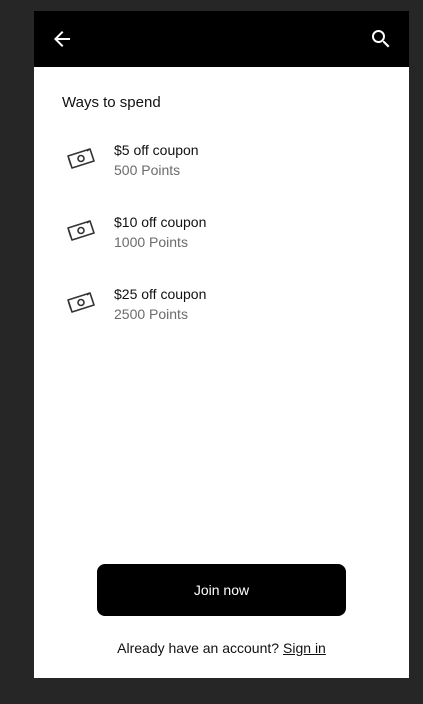 The width and height of the screenshot is (423, 704). I want to click on reward-points: 500 Points, so click(147, 170).